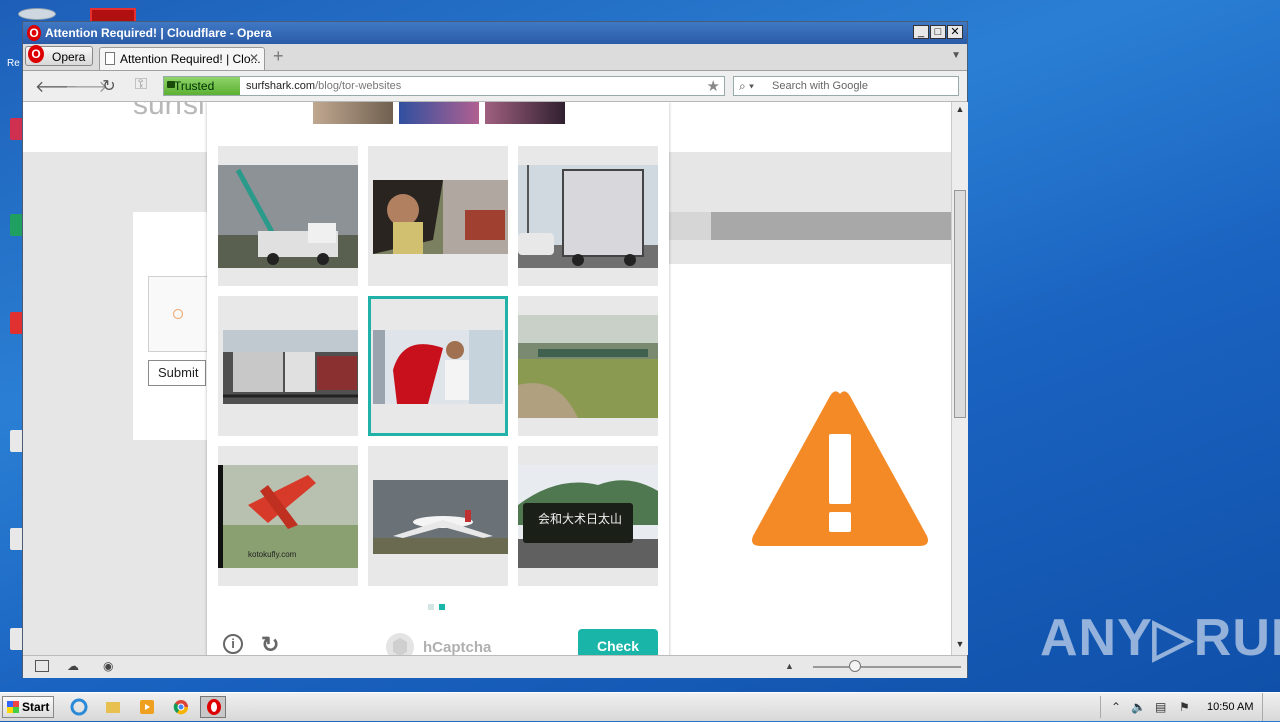 This screenshot has height=722, width=1280. Describe the element at coordinates (110, 666) in the screenshot. I see `speed-dial-icon: ◉` at that location.